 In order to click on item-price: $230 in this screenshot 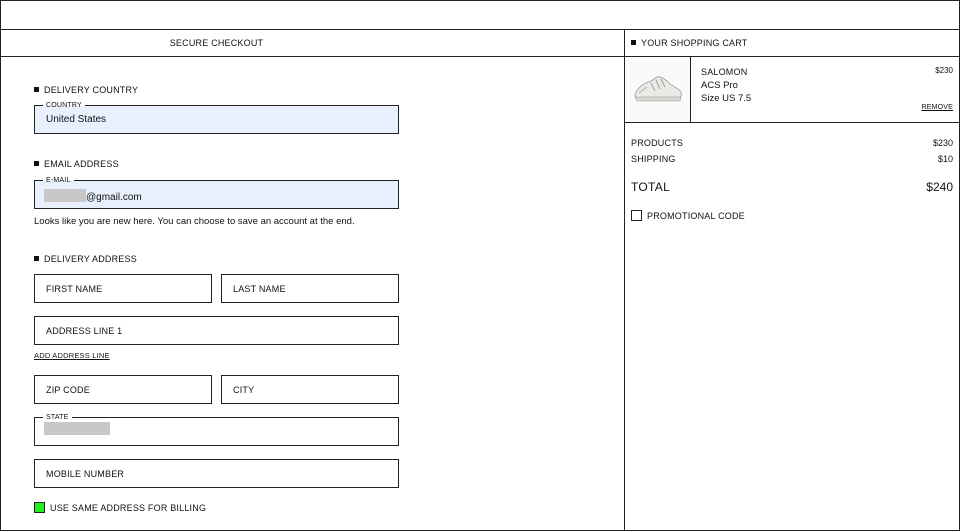, I will do `click(944, 70)`.